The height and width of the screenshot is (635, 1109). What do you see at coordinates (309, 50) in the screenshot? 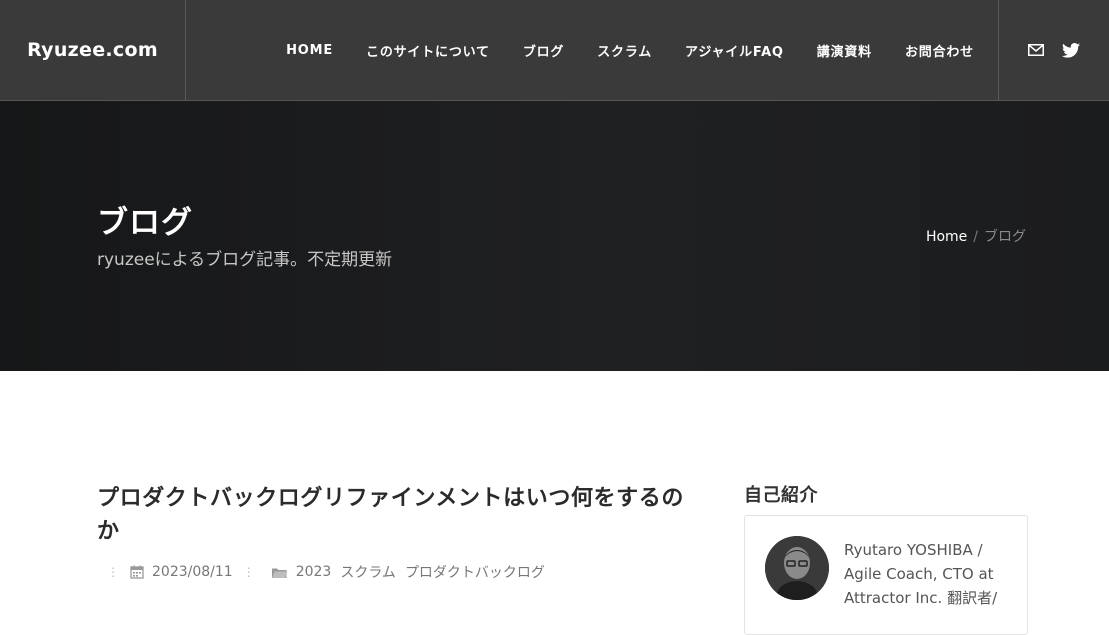
I see `nav-item-home: HOME` at bounding box center [309, 50].